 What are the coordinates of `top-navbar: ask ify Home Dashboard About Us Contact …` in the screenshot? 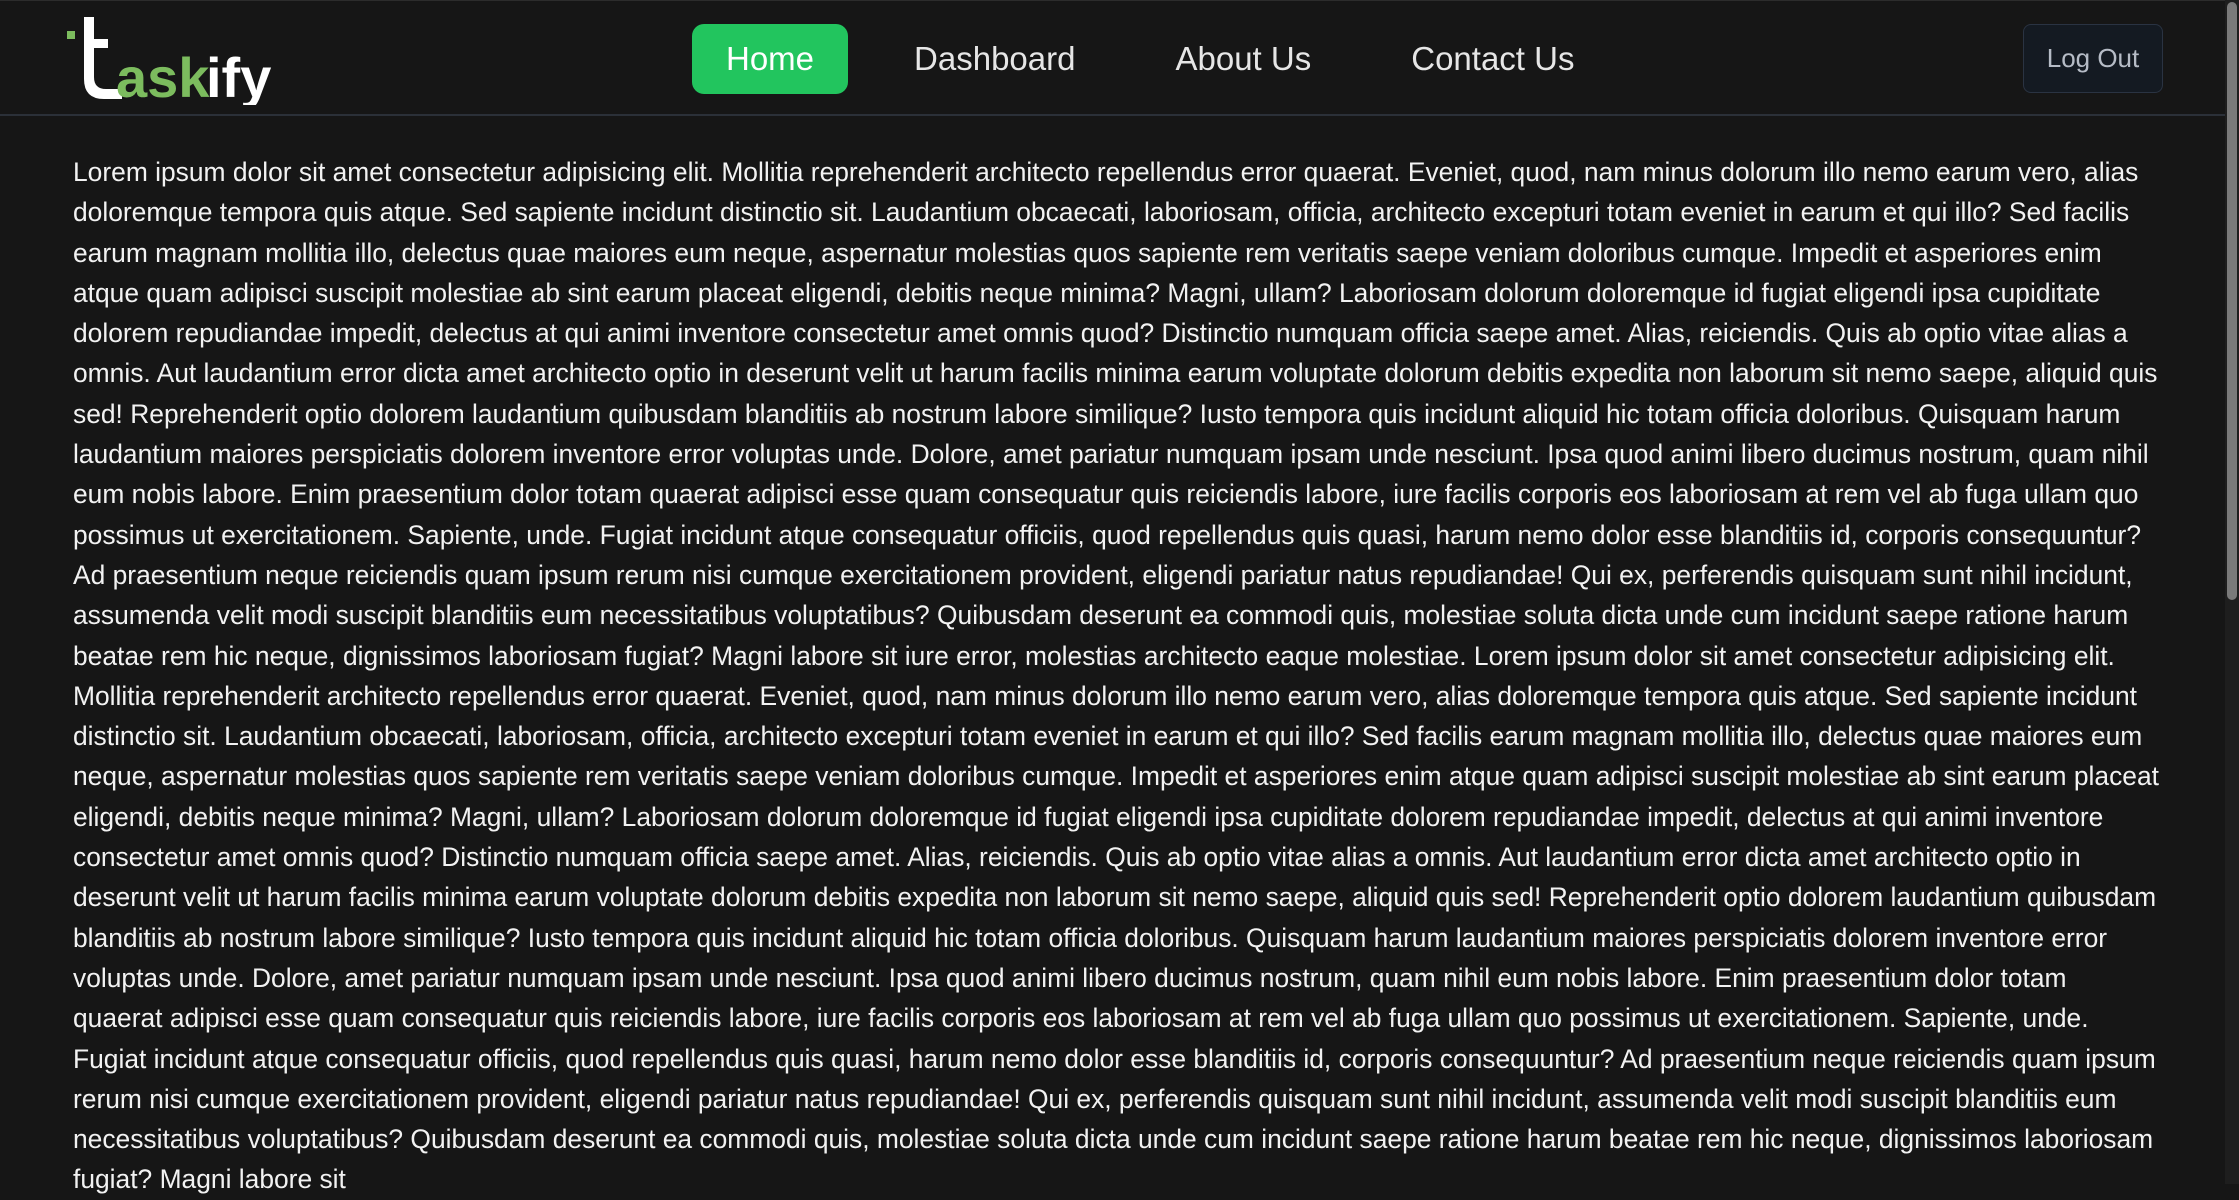 It's located at (1119, 58).